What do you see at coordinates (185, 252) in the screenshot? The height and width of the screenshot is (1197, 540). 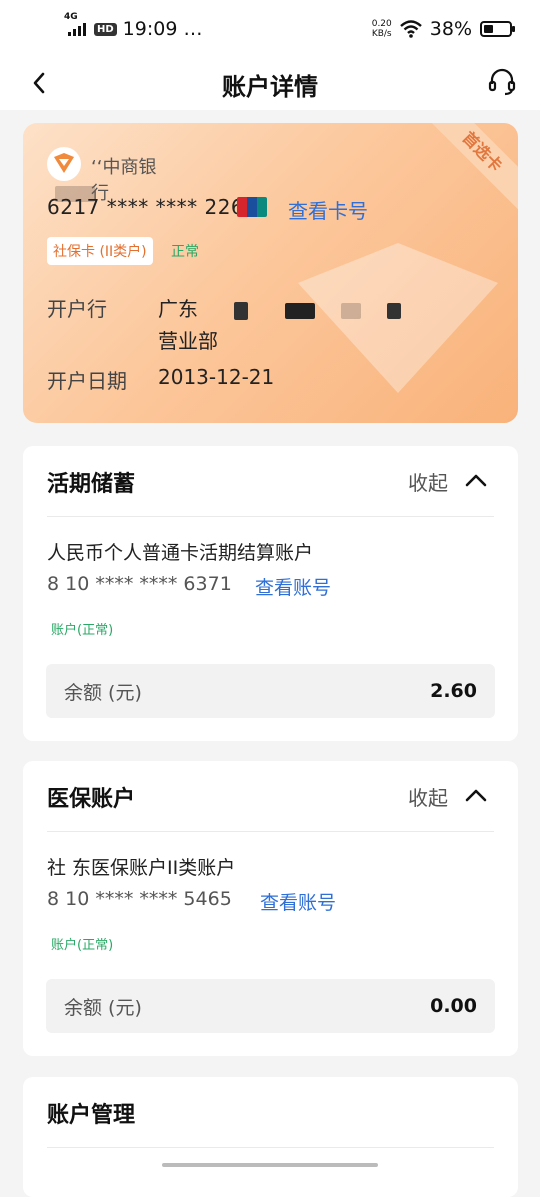 I see `card-status-badge: 正常` at bounding box center [185, 252].